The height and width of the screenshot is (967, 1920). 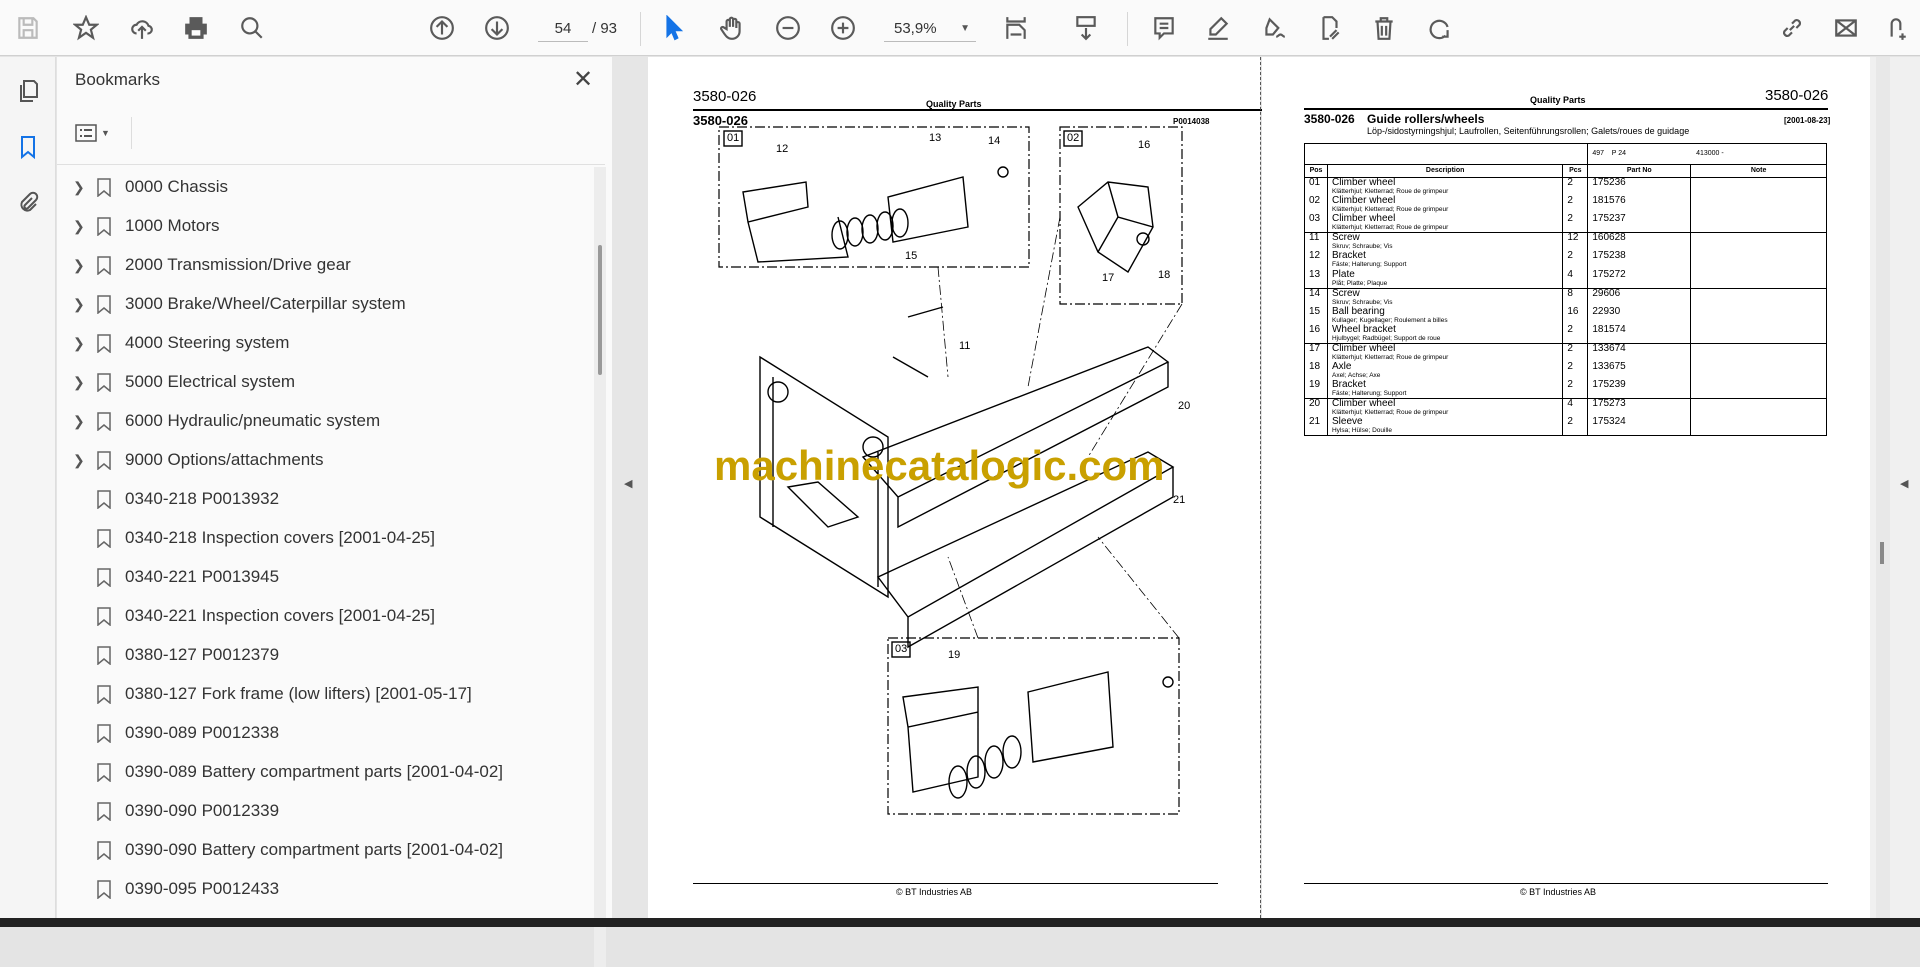 What do you see at coordinates (1359, 283) in the screenshot?
I see `translations: Plåt; Platte; Plaque` at bounding box center [1359, 283].